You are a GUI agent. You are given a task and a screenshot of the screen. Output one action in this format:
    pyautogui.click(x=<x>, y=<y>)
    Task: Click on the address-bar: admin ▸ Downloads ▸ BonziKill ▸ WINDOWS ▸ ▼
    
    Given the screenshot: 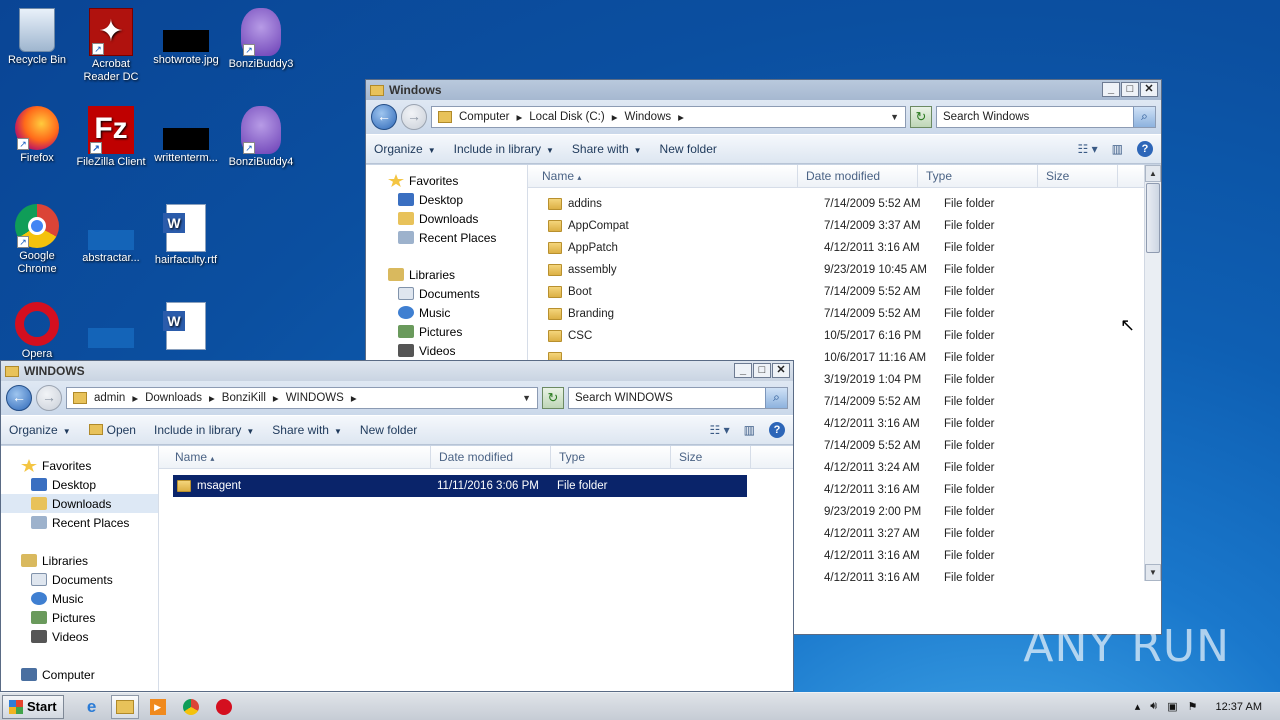 What is the action you would take?
    pyautogui.click(x=302, y=398)
    